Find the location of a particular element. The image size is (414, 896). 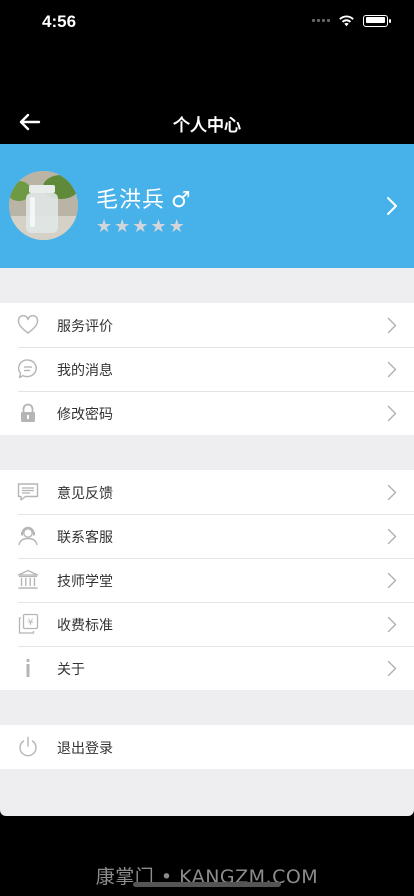

wifi-icon is located at coordinates (346, 21).